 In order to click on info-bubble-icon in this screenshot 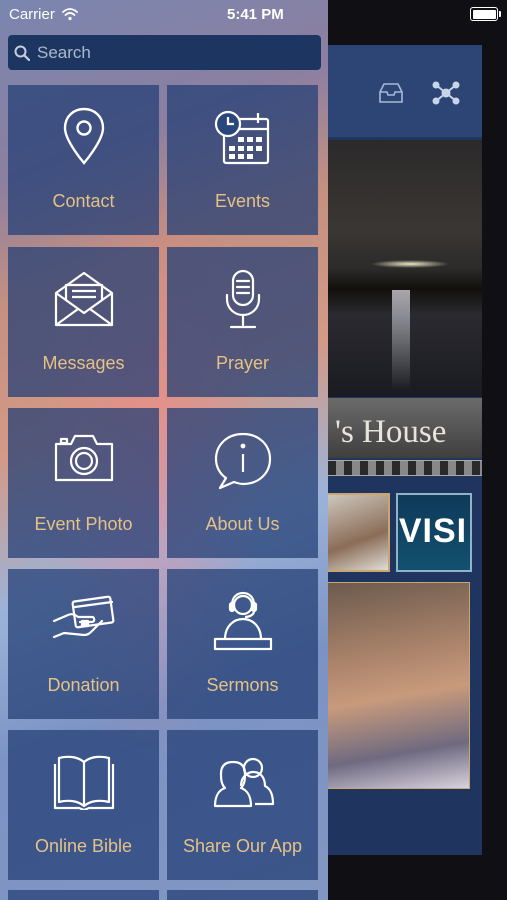, I will do `click(242, 461)`.